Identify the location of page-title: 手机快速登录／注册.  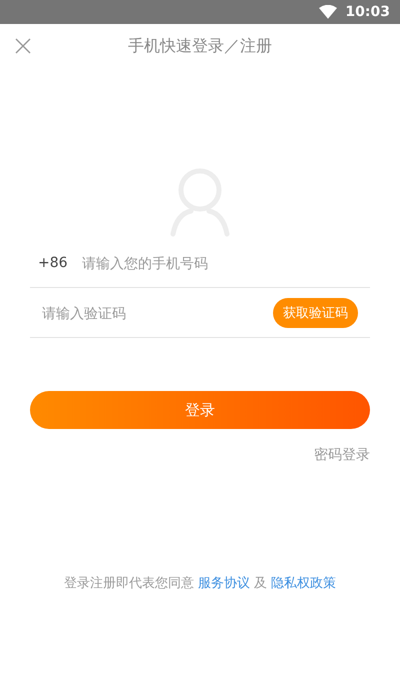
(200, 46).